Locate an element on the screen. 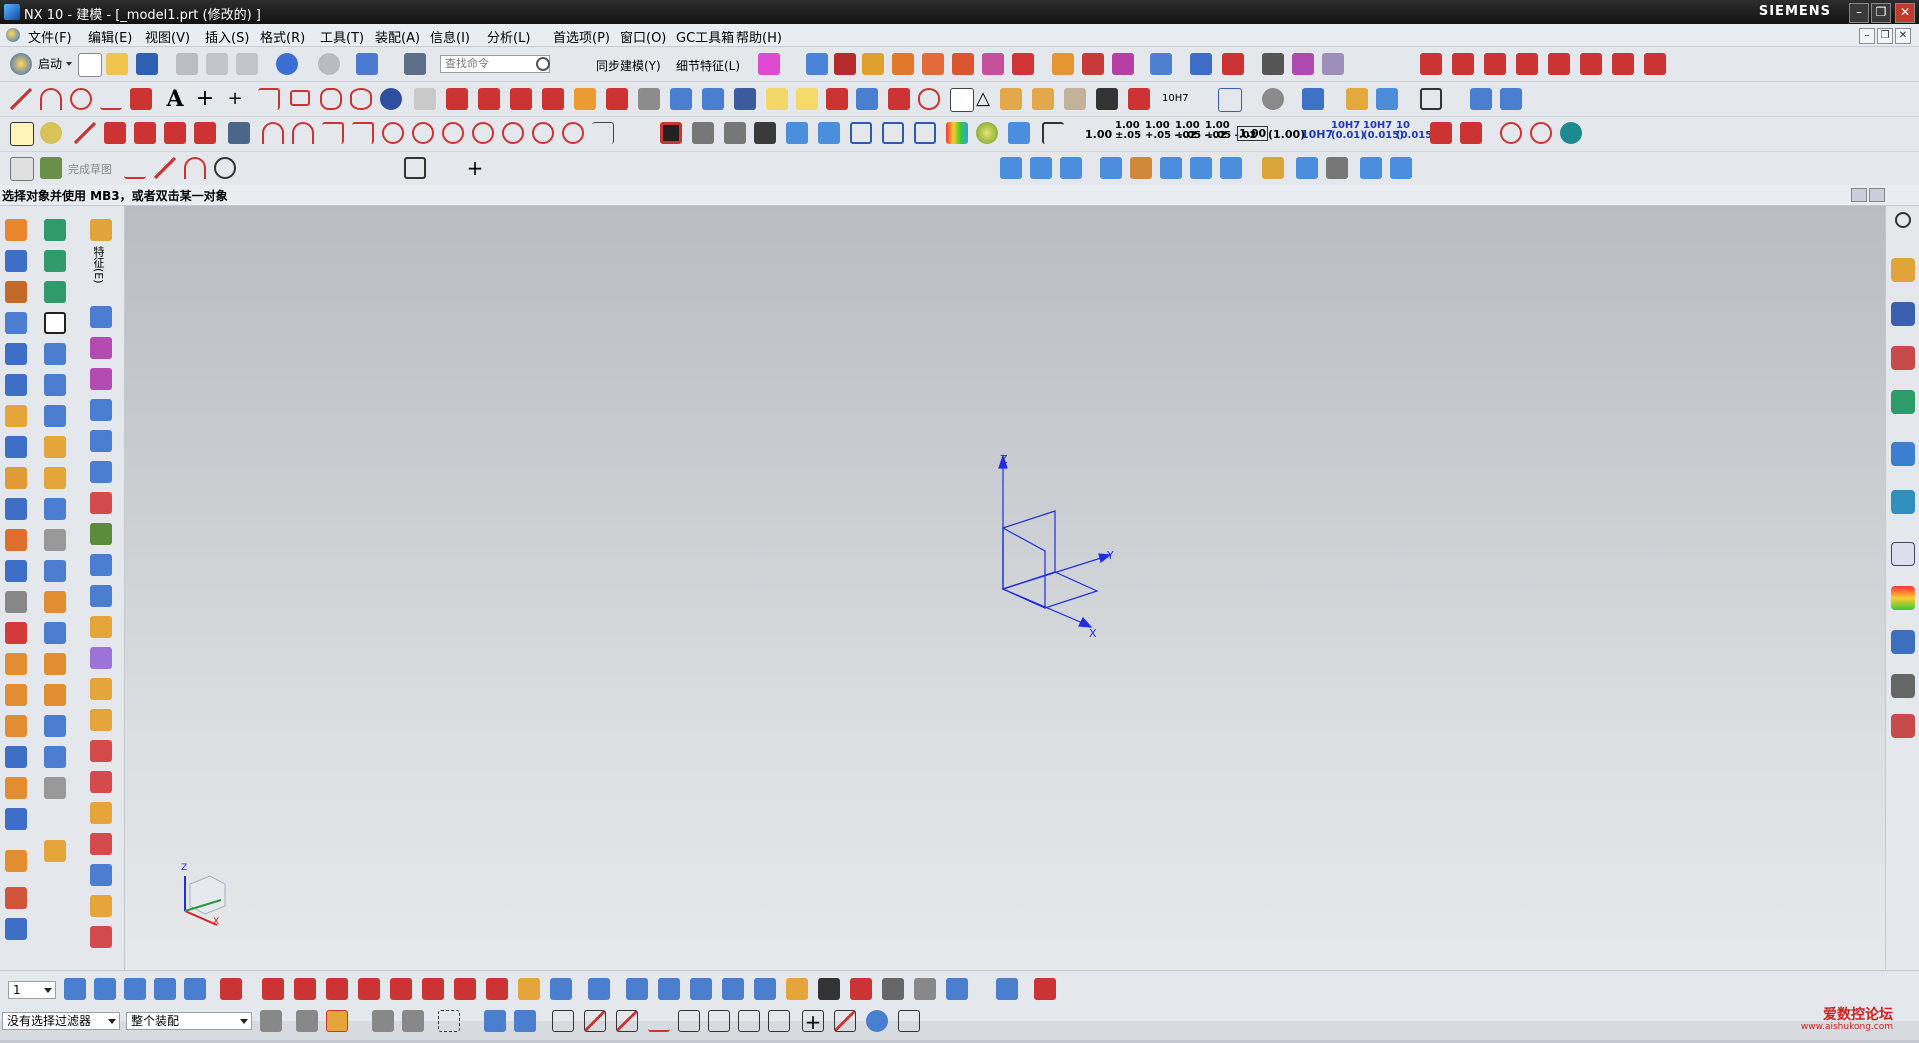  pattern-feature-icon is located at coordinates (1161, 64).